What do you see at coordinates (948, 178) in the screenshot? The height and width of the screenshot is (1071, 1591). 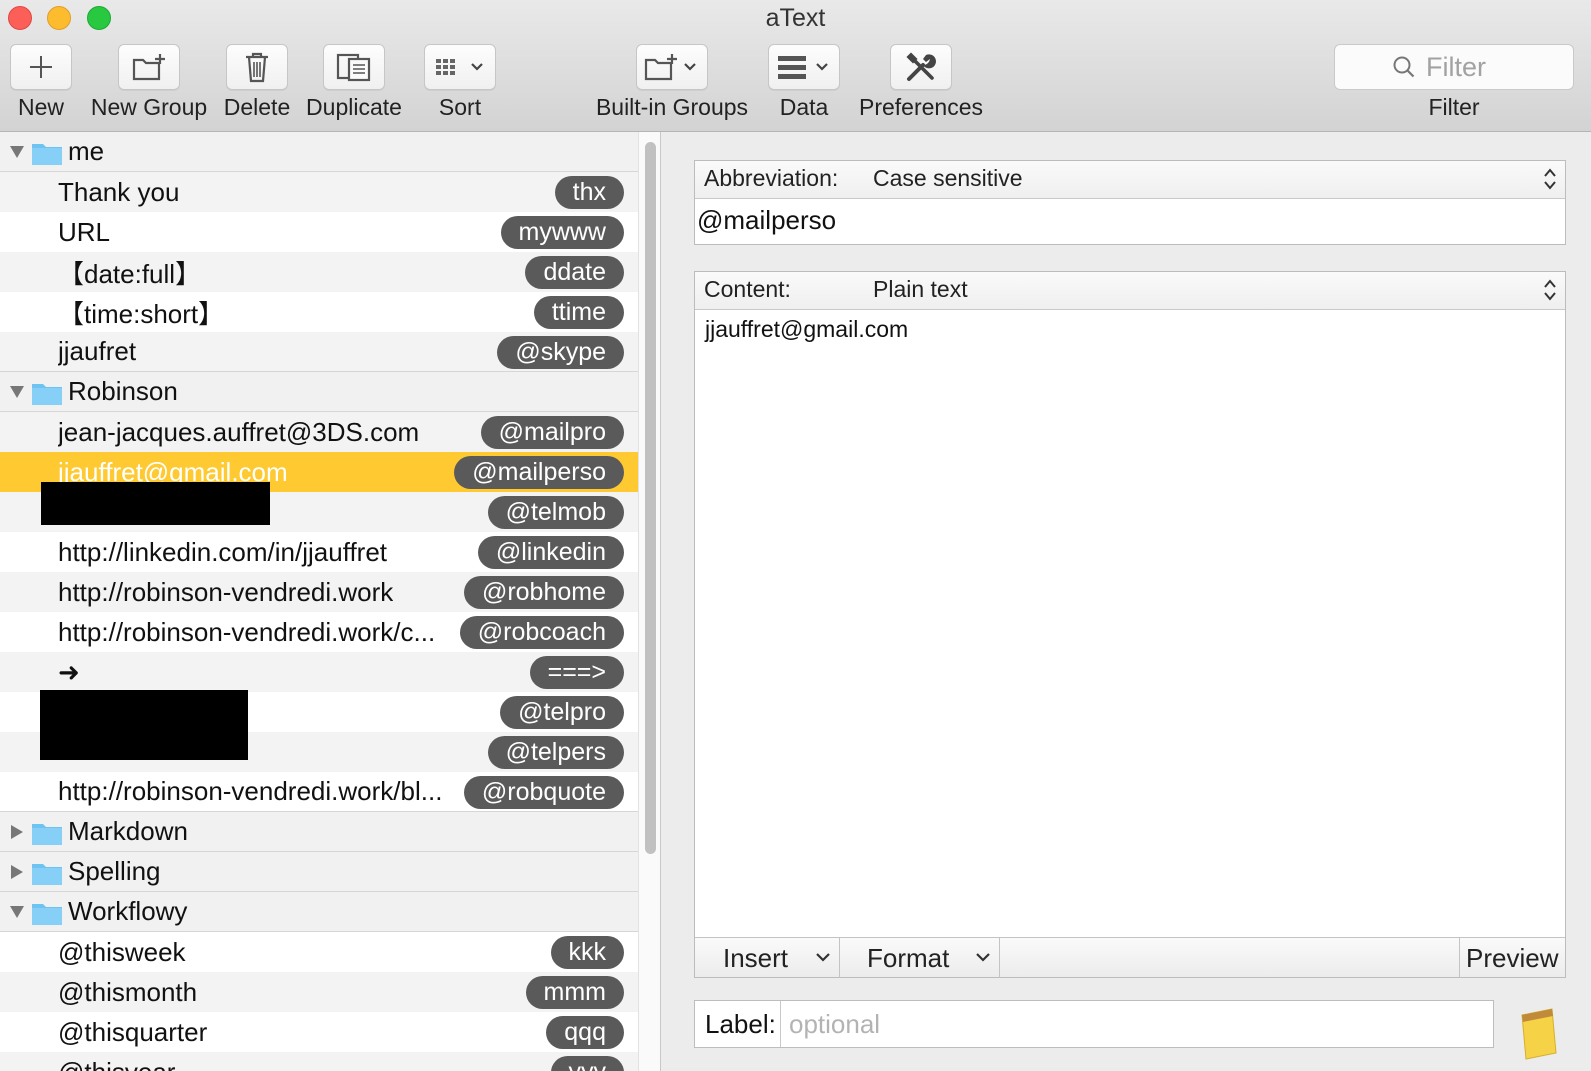 I see `case-mode-select: Case sensitive` at bounding box center [948, 178].